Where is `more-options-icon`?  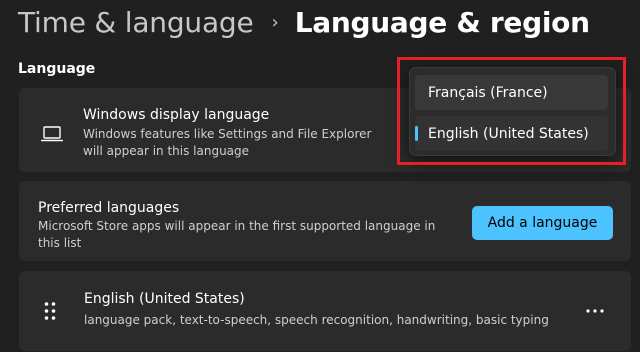 more-options-icon is located at coordinates (595, 311).